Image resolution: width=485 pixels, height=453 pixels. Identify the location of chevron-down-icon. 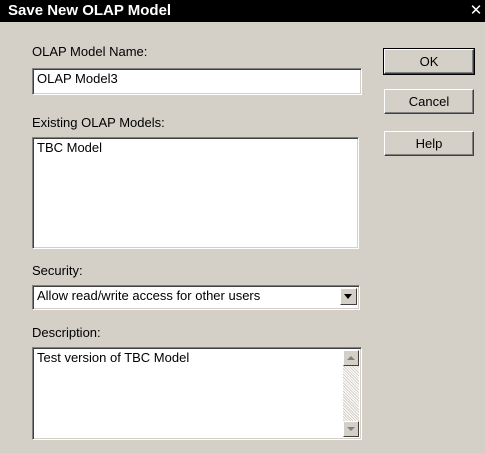
(348, 296).